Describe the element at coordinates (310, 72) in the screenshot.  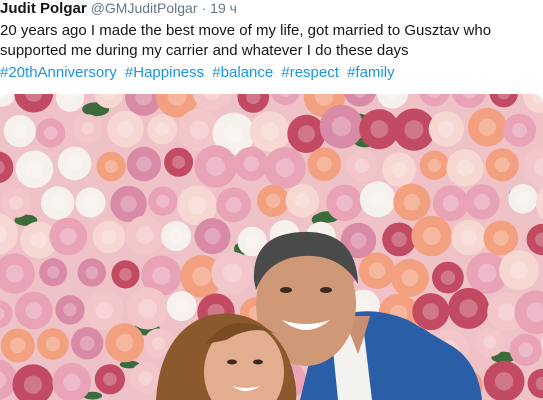
I see `hashtag-respect: #respect` at that location.